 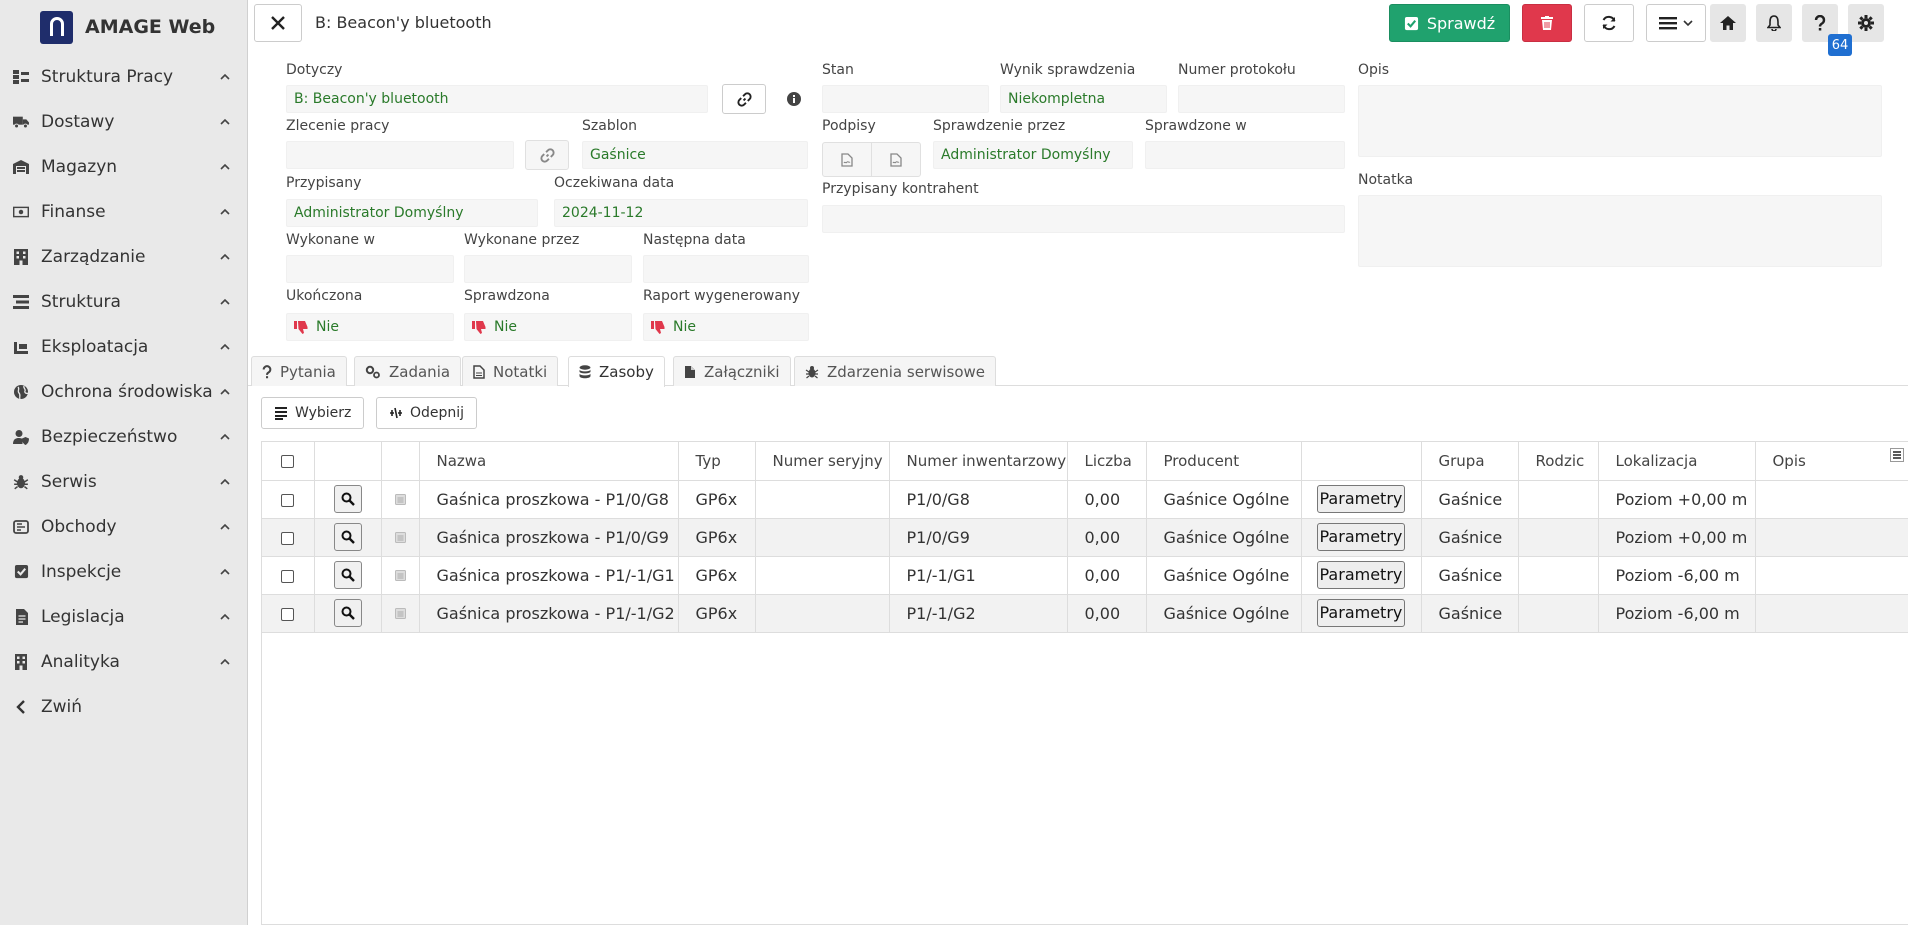 What do you see at coordinates (123, 166) in the screenshot?
I see `sidebar-item-magazyn: Magazyn` at bounding box center [123, 166].